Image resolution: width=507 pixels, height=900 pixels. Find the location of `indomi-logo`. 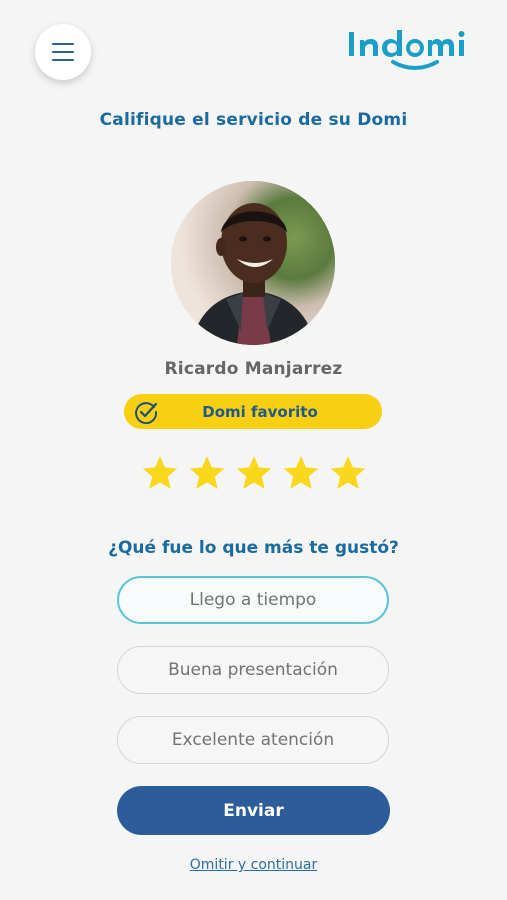

indomi-logo is located at coordinates (409, 48).